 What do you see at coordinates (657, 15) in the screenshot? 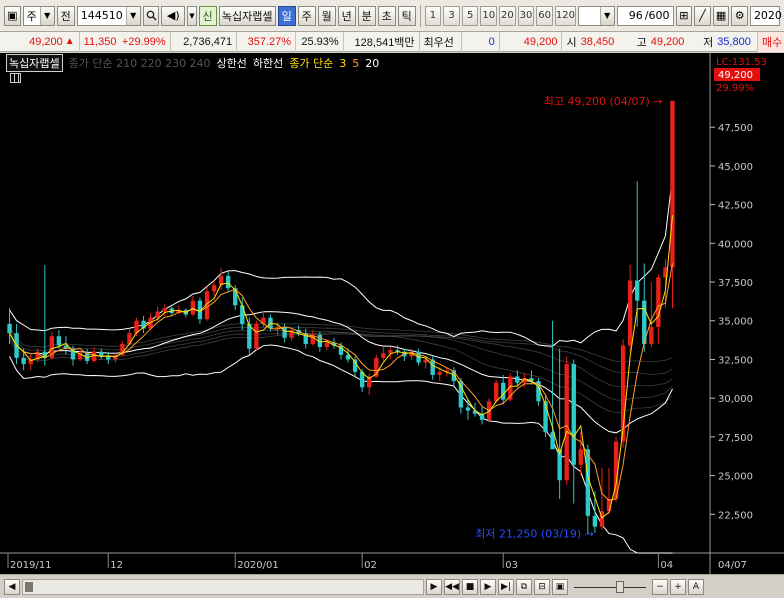
I see `count-total: /600` at bounding box center [657, 15].